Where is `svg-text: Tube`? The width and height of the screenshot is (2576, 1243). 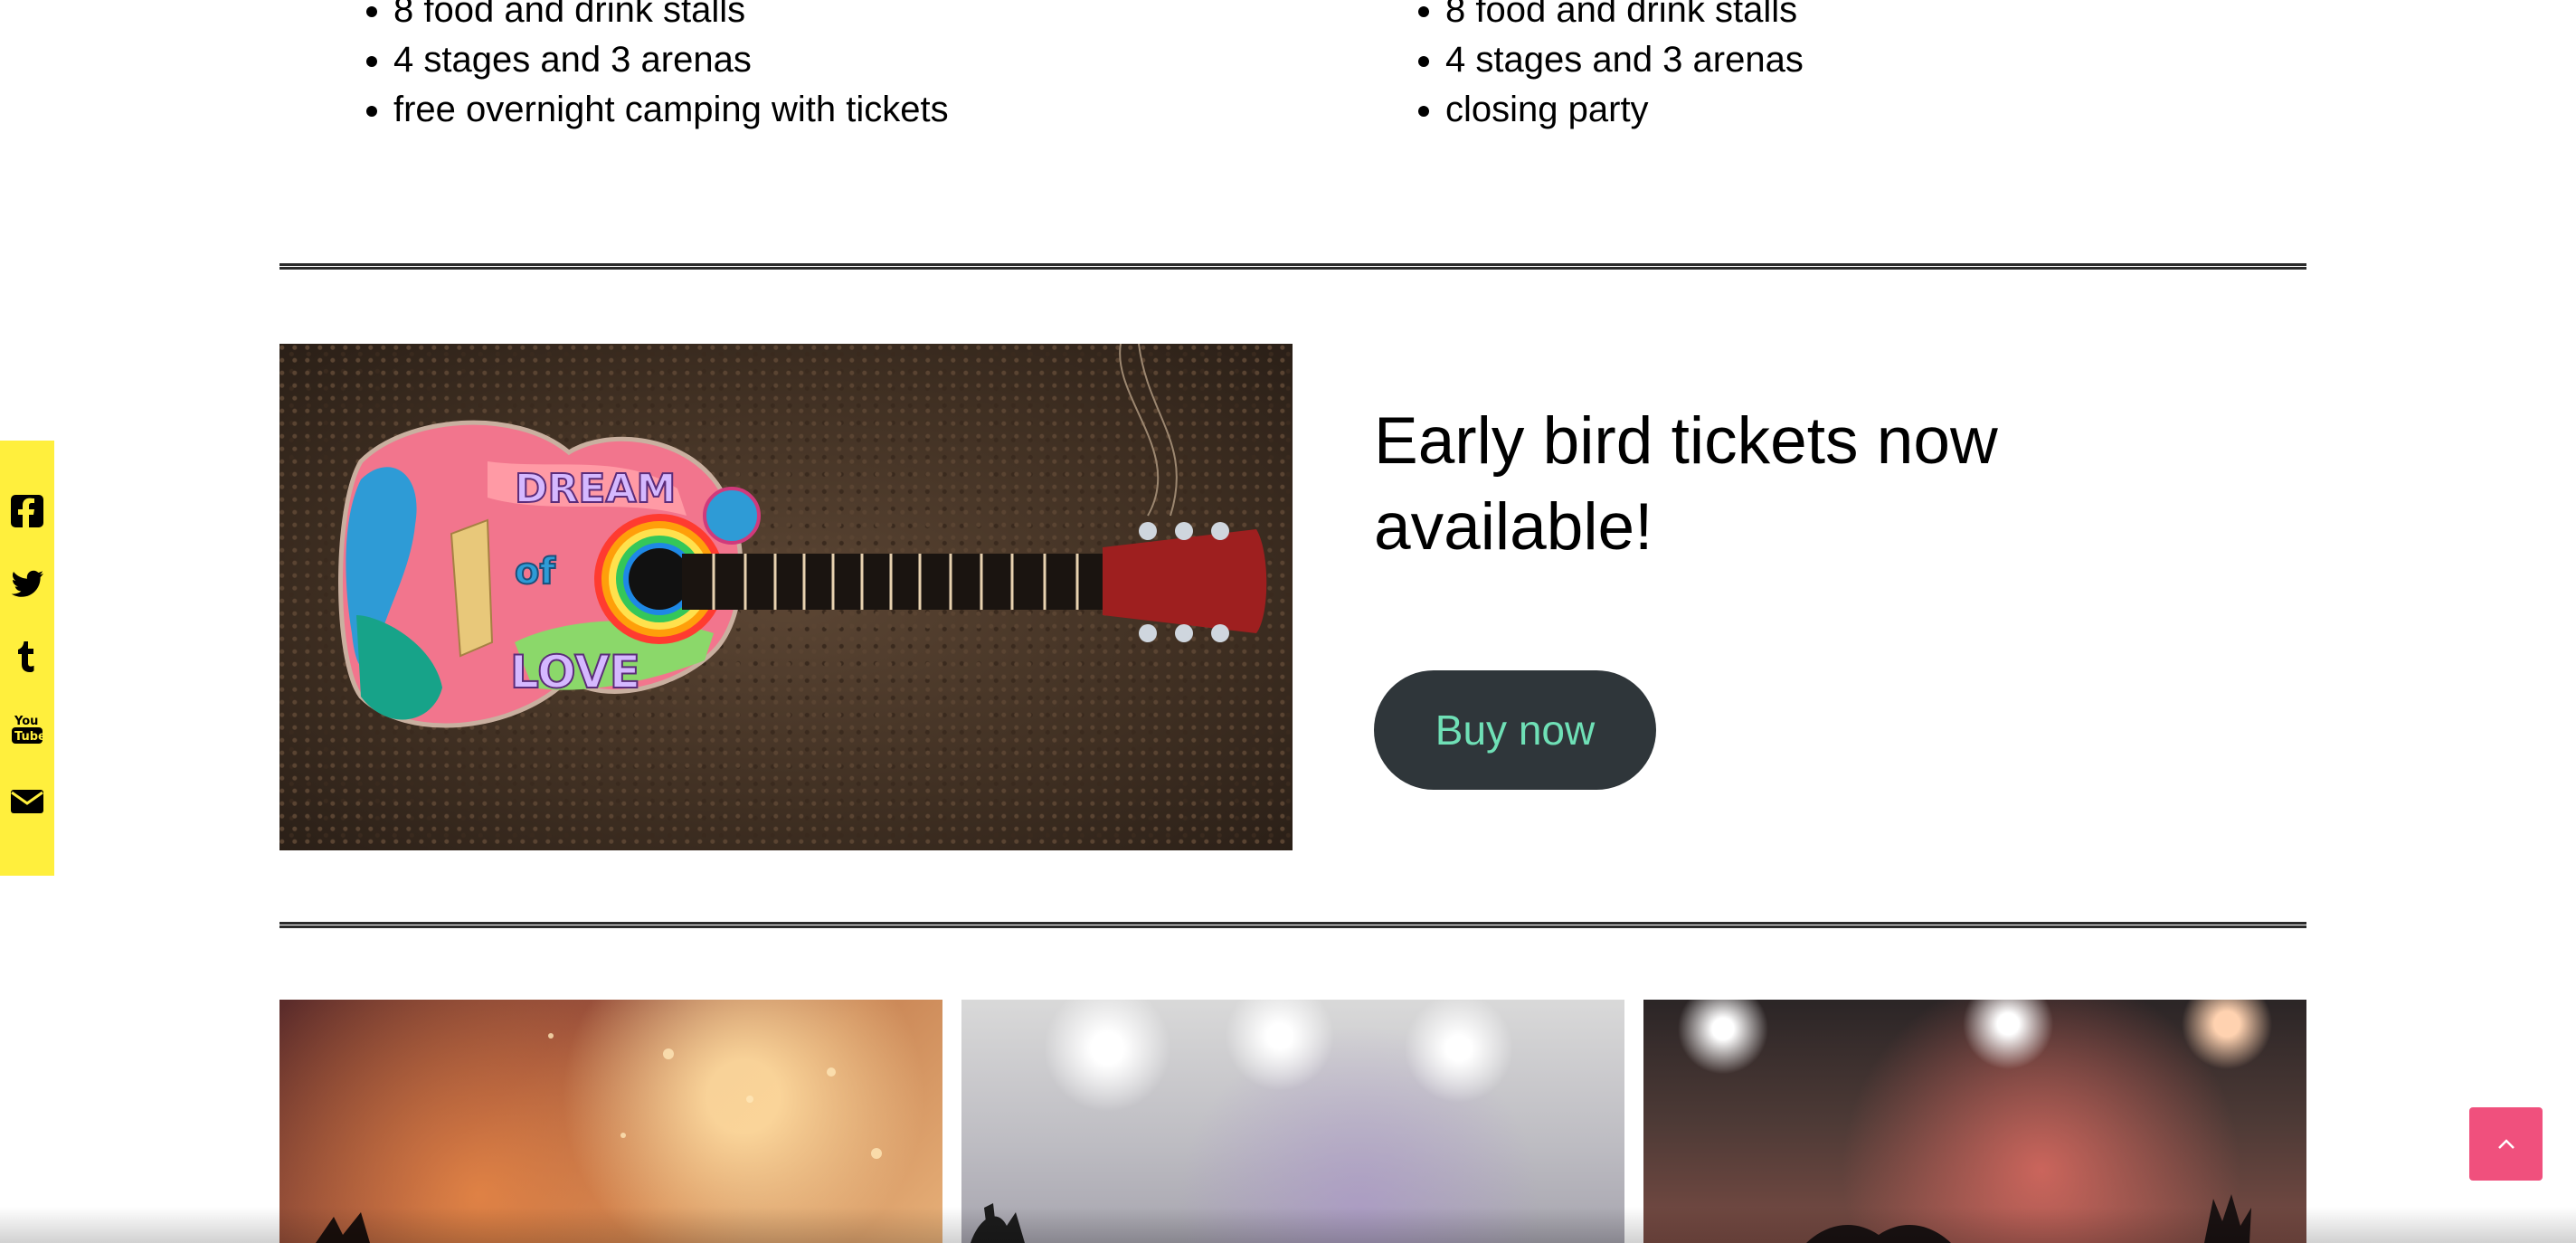 svg-text: Tube is located at coordinates (30, 737).